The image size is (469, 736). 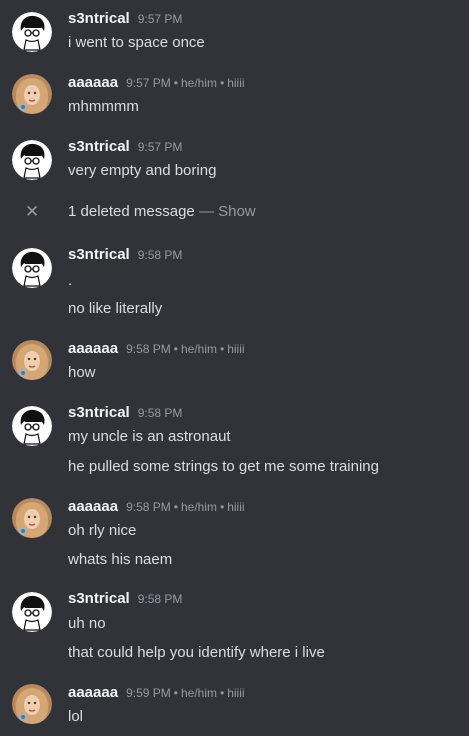 What do you see at coordinates (149, 436) in the screenshot?
I see `message-text: my uncle is an astronaut` at bounding box center [149, 436].